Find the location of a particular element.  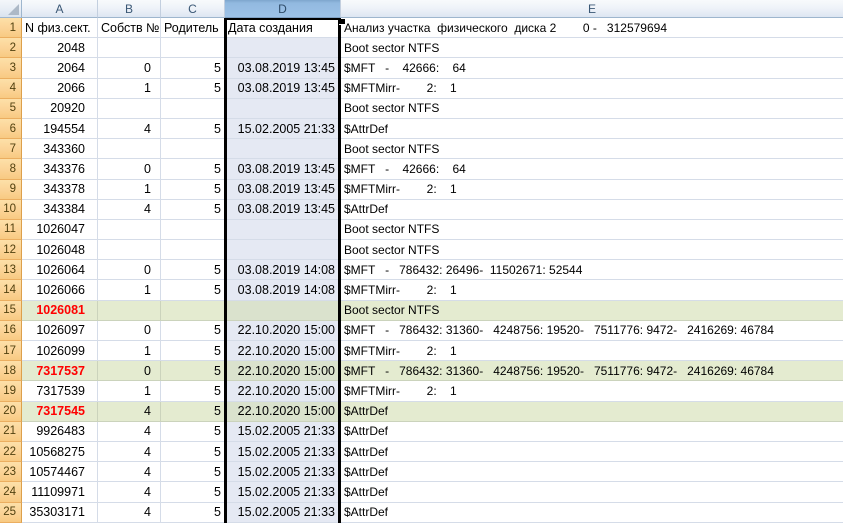

cell-B17: 1 is located at coordinates (129, 351).